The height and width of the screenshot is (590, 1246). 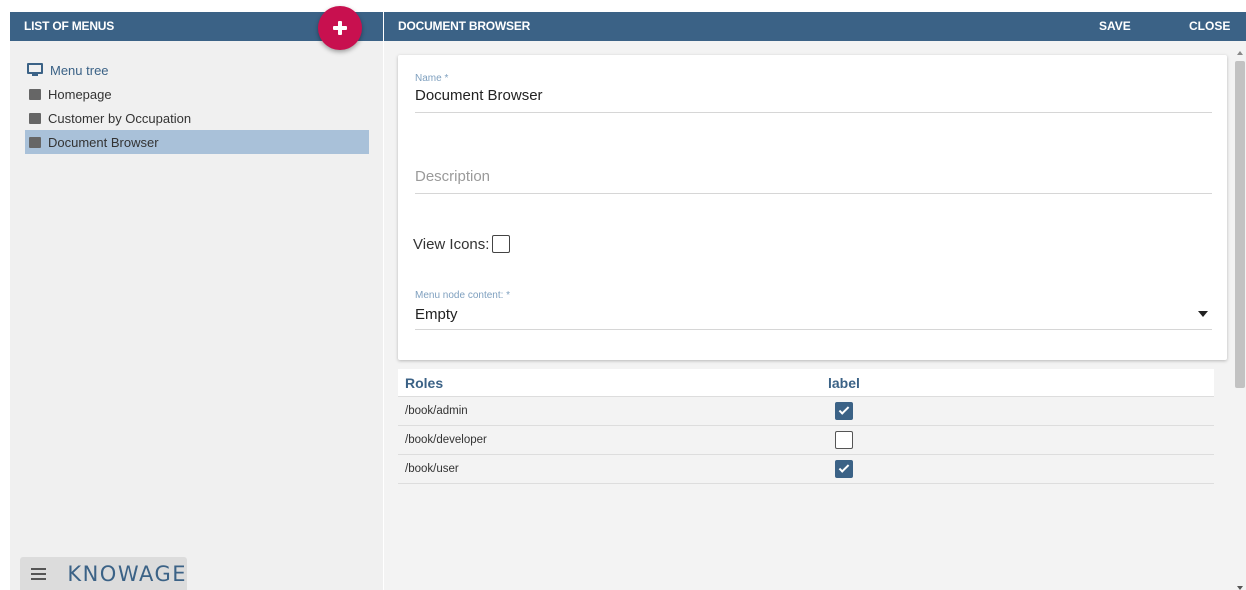 What do you see at coordinates (197, 70) in the screenshot?
I see `tree-item-menu-tree: Menu tree` at bounding box center [197, 70].